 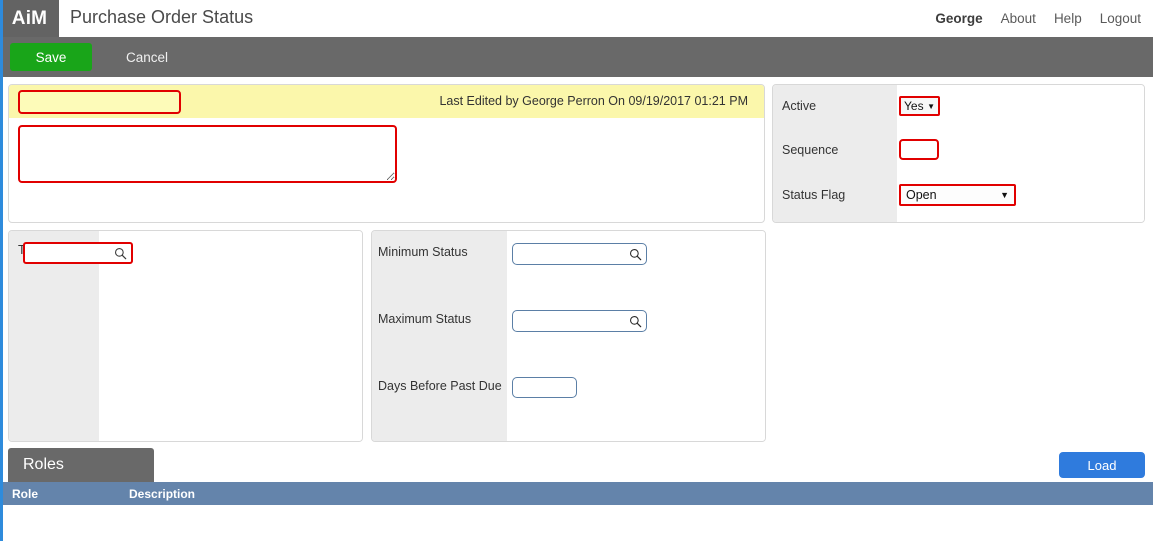 What do you see at coordinates (579, 254) in the screenshot?
I see `minimum-status-lookup-field` at bounding box center [579, 254].